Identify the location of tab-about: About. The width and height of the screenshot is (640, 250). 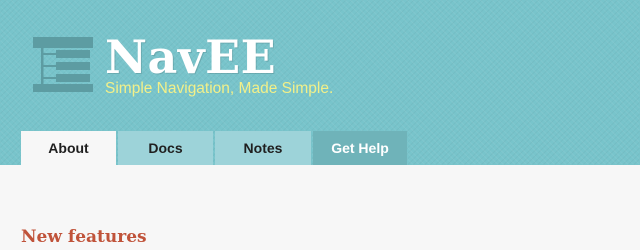
(68, 148).